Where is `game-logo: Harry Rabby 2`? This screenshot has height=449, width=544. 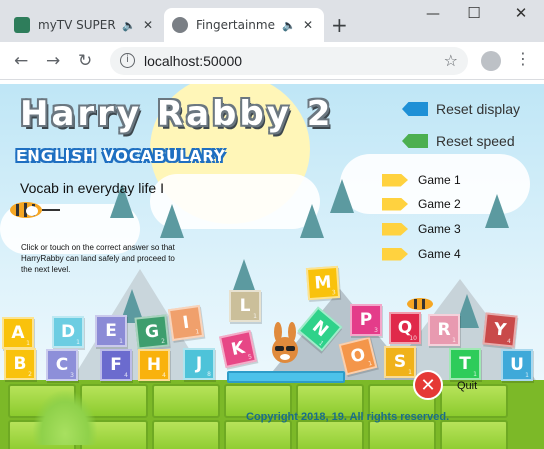 game-logo: Harry Rabby 2 is located at coordinates (177, 114).